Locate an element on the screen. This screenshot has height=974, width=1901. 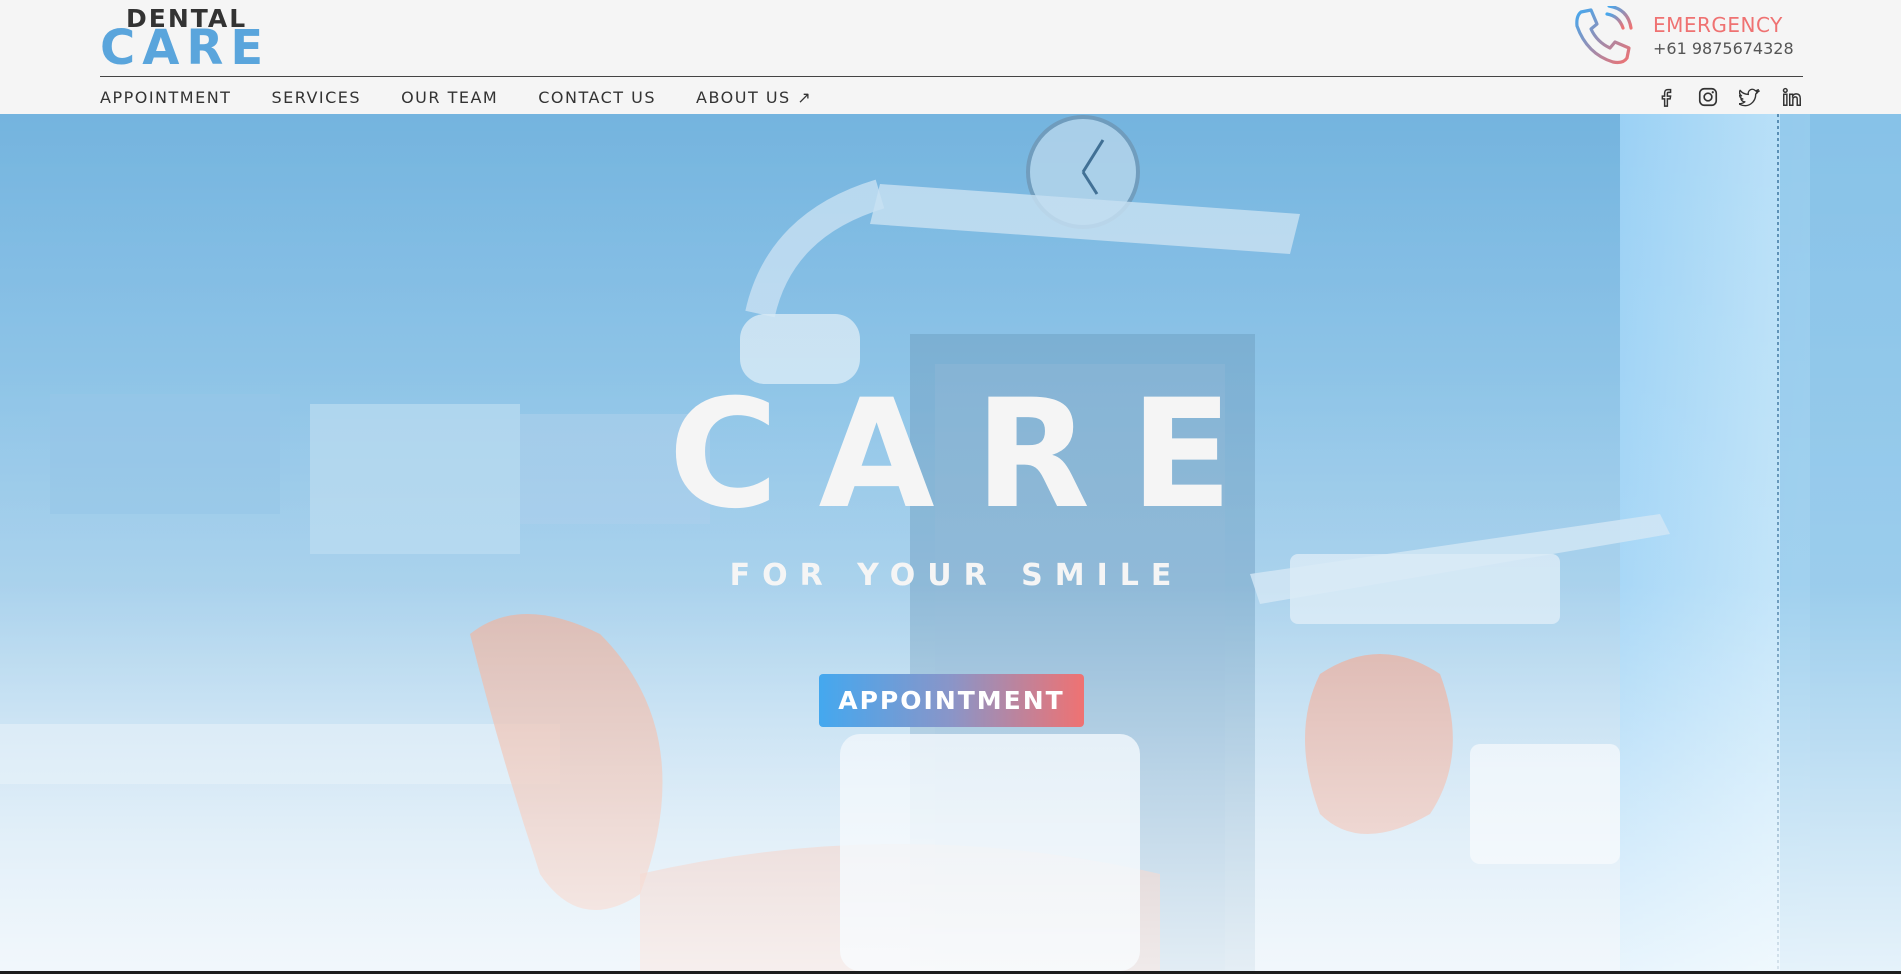
instagram-icon is located at coordinates (1708, 97).